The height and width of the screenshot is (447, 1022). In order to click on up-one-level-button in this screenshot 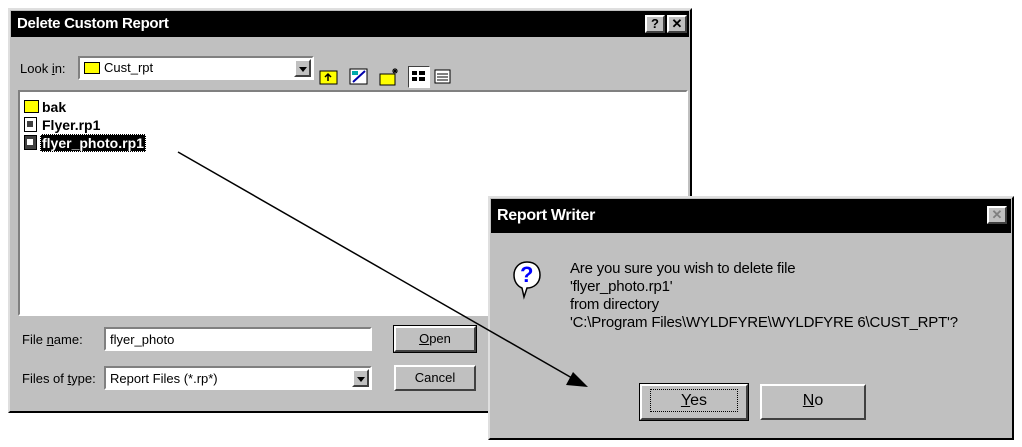, I will do `click(329, 77)`.